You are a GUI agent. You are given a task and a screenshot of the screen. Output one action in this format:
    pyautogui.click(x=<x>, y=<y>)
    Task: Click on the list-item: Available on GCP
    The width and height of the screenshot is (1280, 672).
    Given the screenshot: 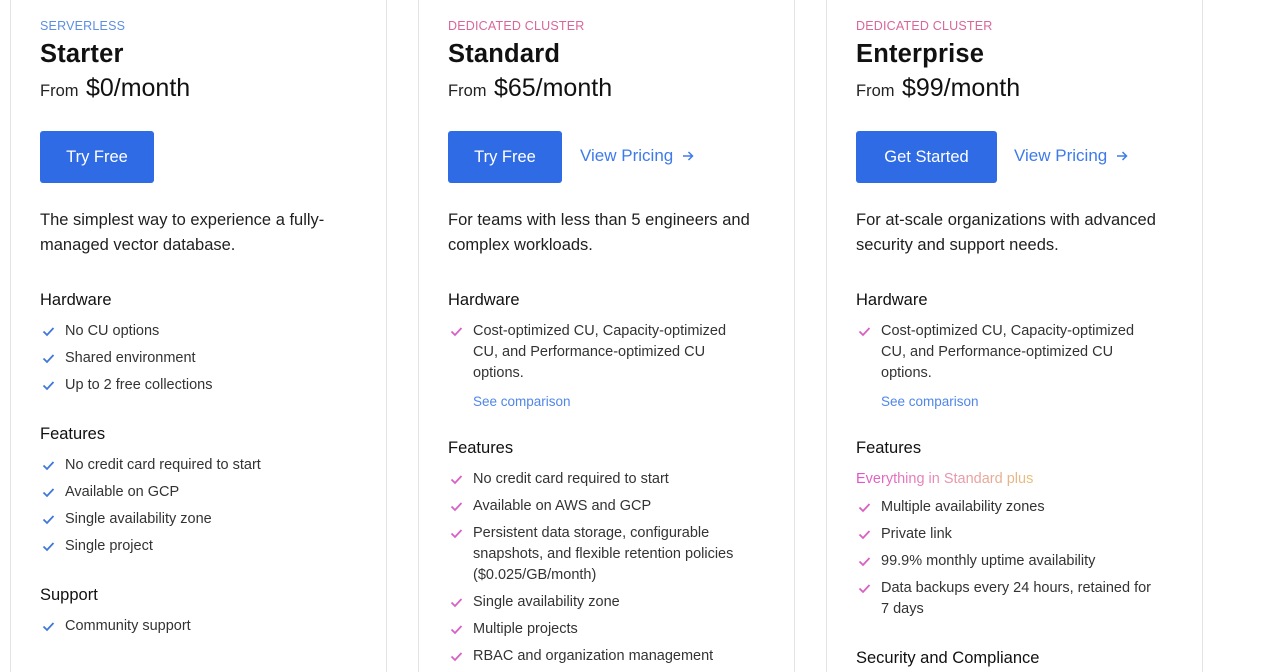 What is the action you would take?
    pyautogui.click(x=190, y=492)
    